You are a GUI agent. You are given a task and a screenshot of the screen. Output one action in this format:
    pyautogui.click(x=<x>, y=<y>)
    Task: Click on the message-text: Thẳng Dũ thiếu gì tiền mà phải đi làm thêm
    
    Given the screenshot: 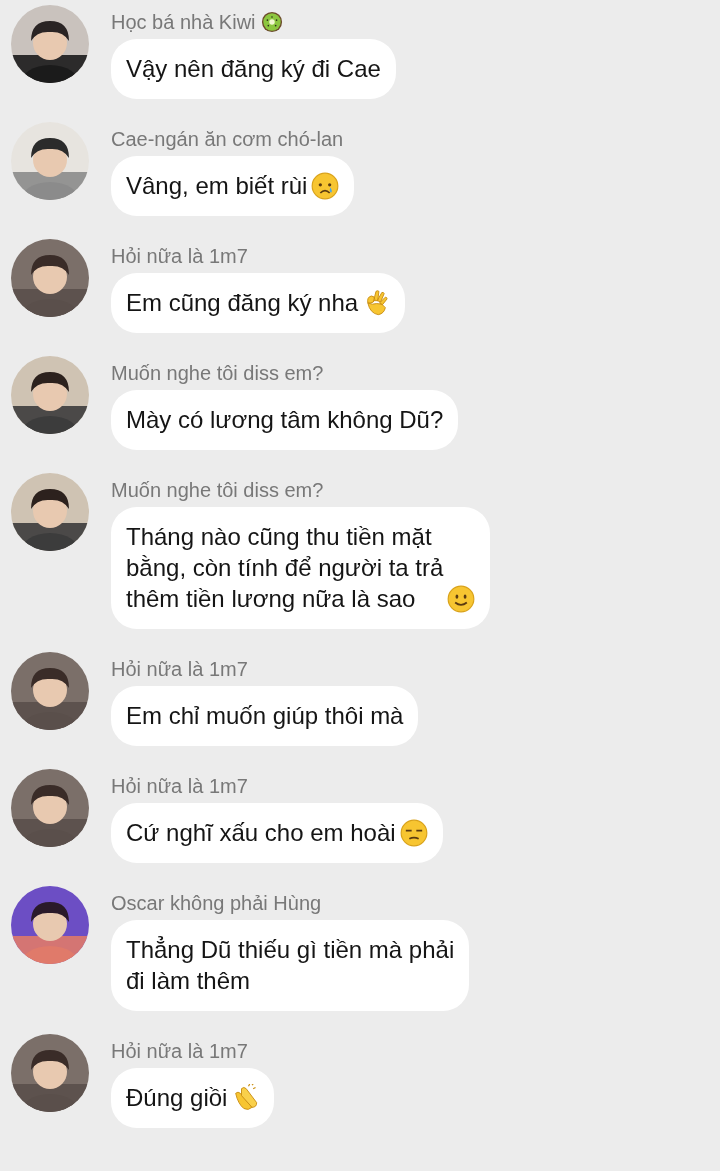 What is the action you would take?
    pyautogui.click(x=290, y=965)
    